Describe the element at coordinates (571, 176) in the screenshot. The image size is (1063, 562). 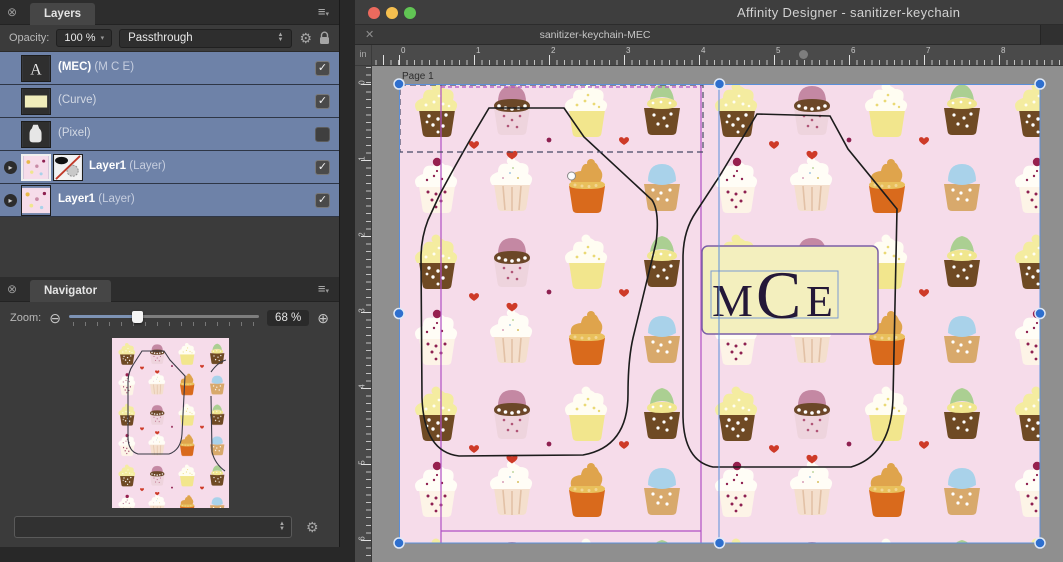
I see `path-node` at that location.